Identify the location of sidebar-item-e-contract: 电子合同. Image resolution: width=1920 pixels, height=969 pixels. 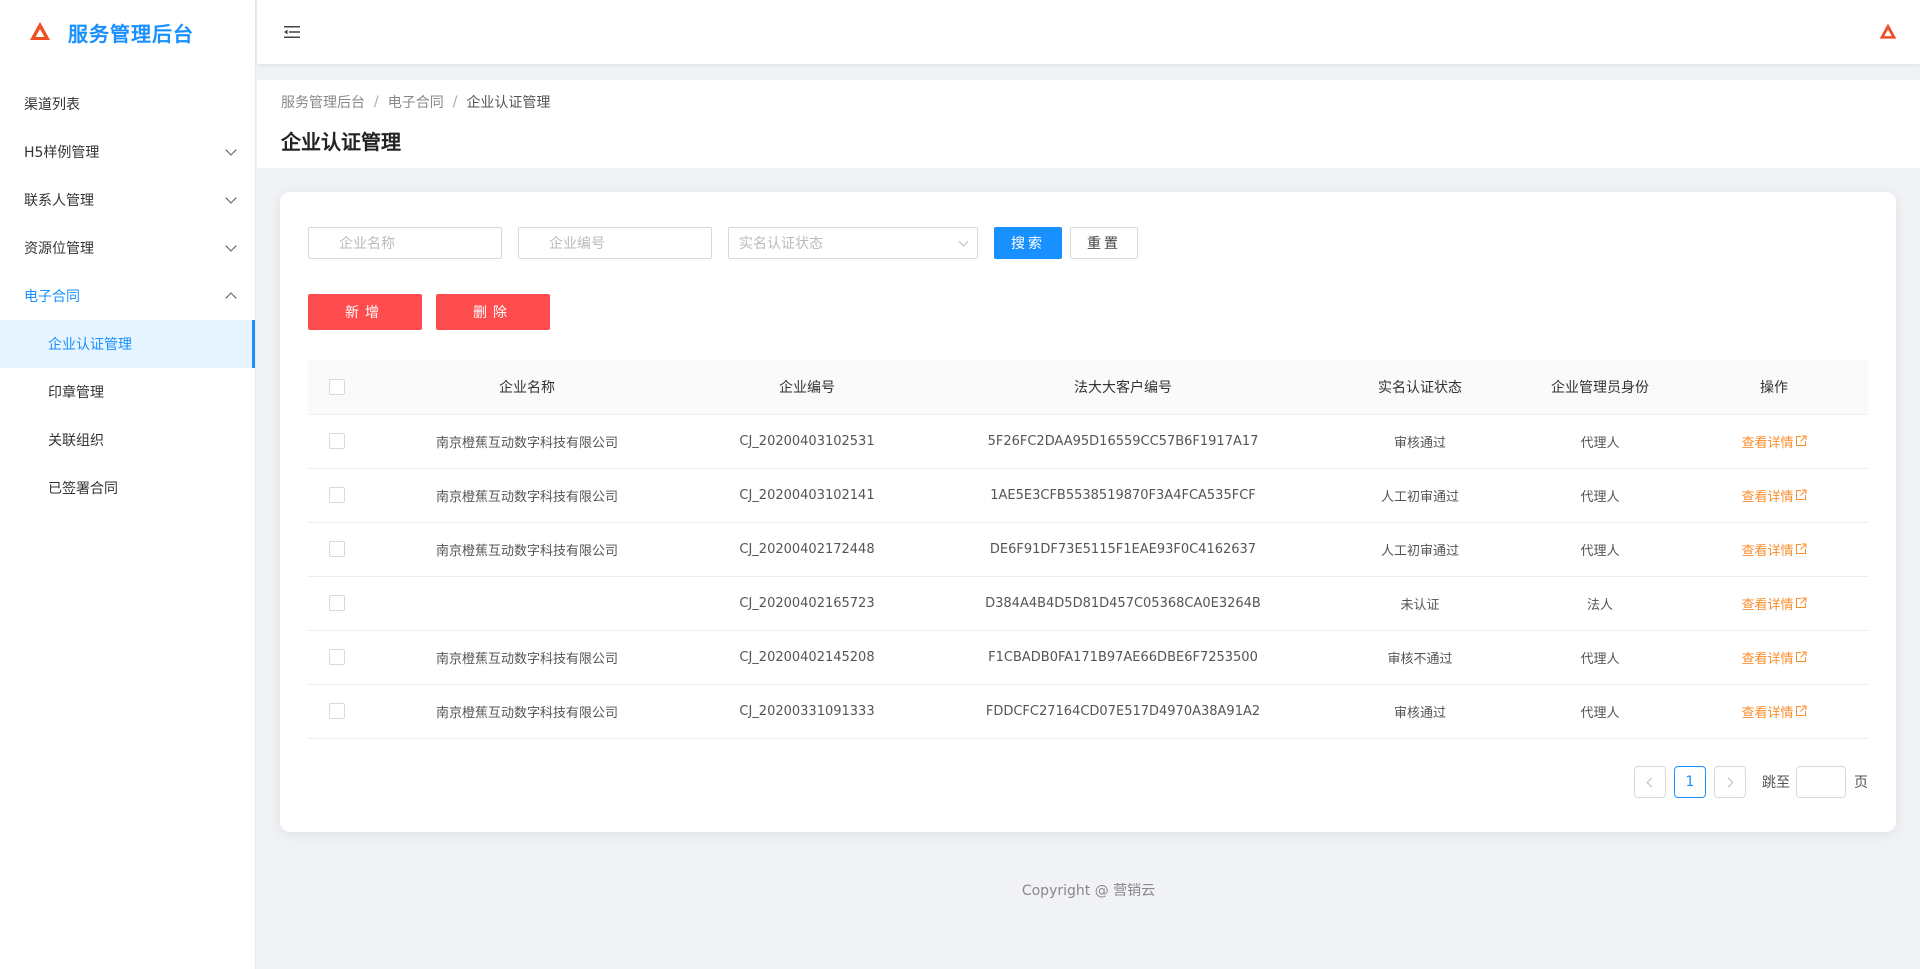
(127, 296).